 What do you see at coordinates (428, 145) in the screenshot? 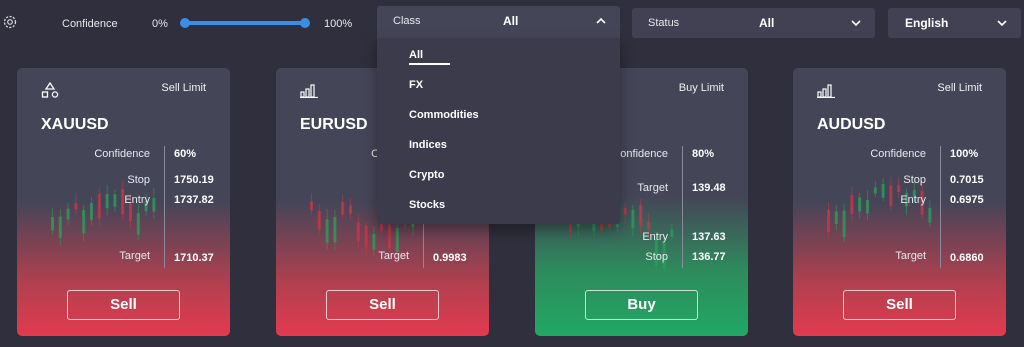
I see `class-option-indices: Indices` at bounding box center [428, 145].